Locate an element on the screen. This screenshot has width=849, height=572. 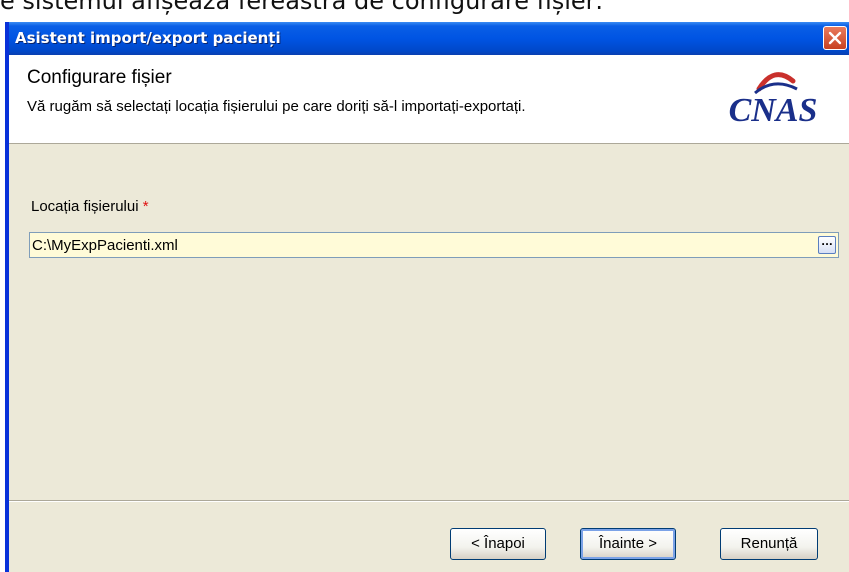
close-button is located at coordinates (835, 38).